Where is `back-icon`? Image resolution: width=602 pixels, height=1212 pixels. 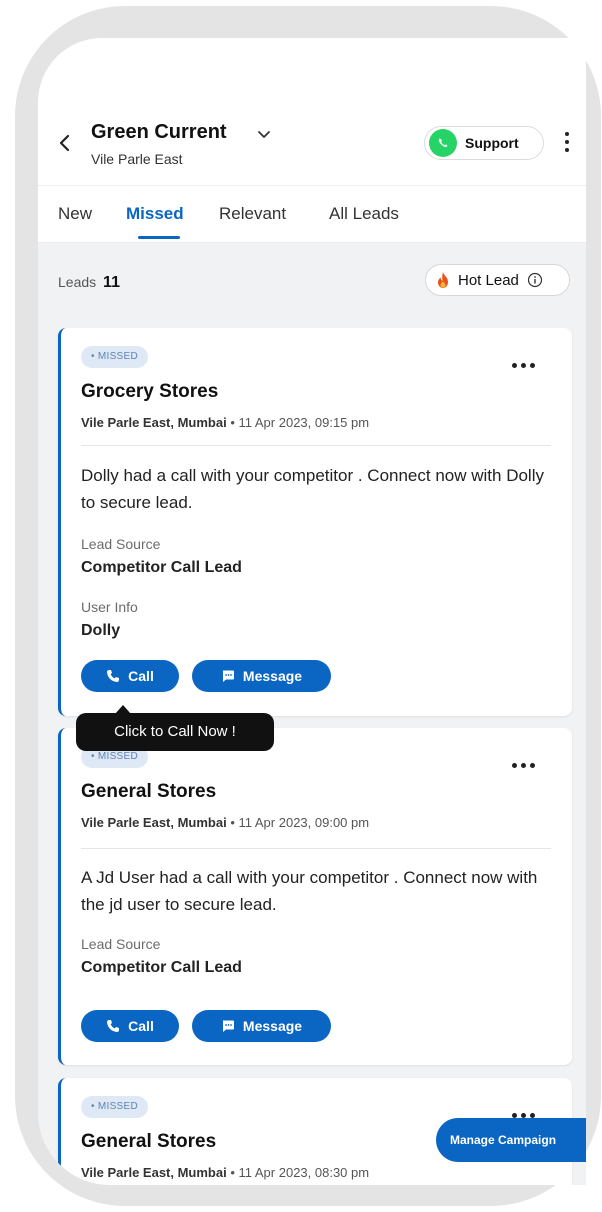
back-icon is located at coordinates (65, 143).